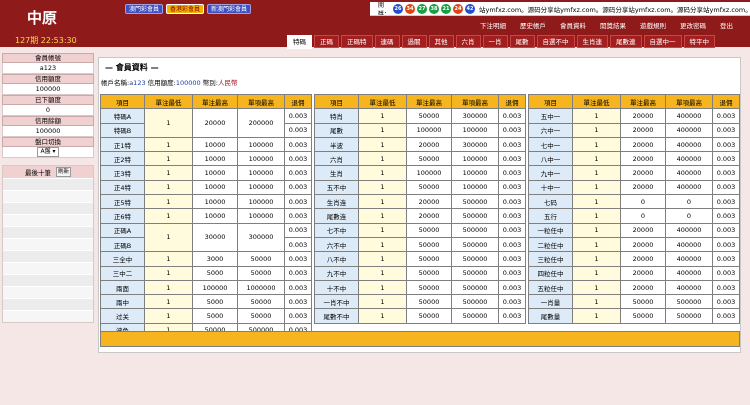  I want to click on row-label: 十中一, so click(550, 187).